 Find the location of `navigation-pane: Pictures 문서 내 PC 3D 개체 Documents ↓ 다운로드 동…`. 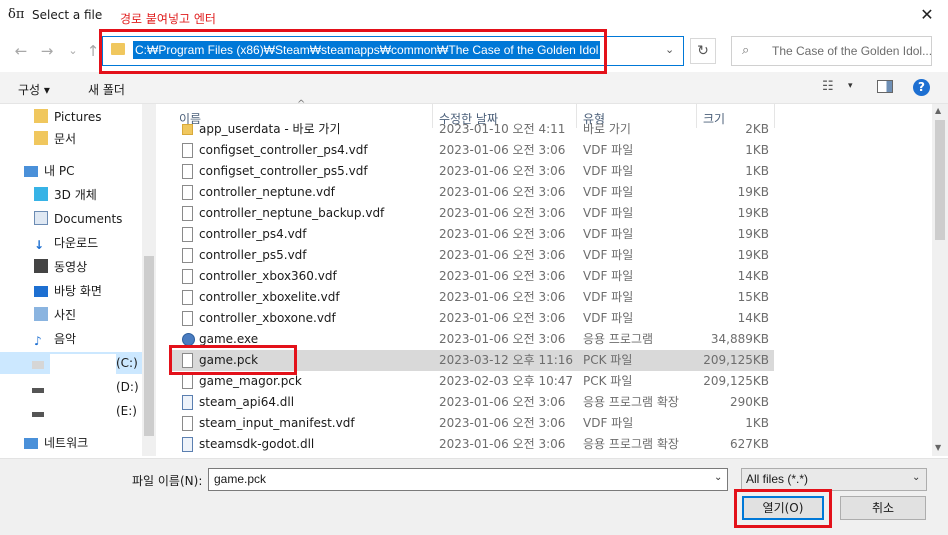

navigation-pane: Pictures 문서 내 PC 3D 개체 Documents ↓ 다운로드 동… is located at coordinates (79, 280).